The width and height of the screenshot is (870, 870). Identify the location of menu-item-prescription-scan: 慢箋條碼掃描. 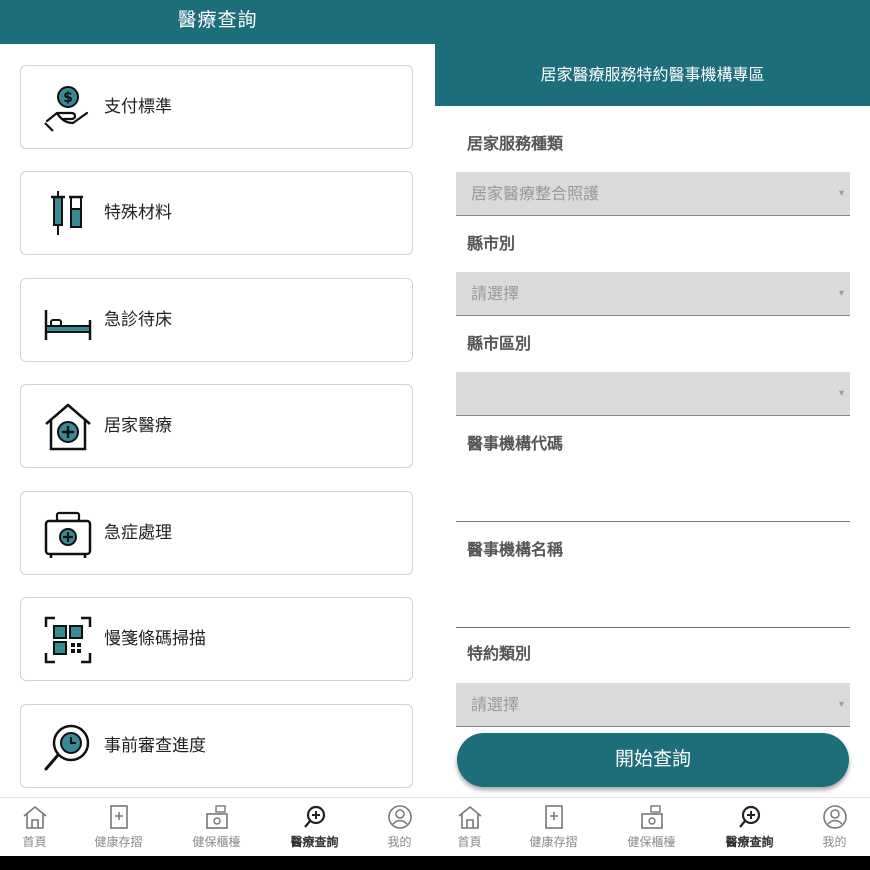
(216, 639).